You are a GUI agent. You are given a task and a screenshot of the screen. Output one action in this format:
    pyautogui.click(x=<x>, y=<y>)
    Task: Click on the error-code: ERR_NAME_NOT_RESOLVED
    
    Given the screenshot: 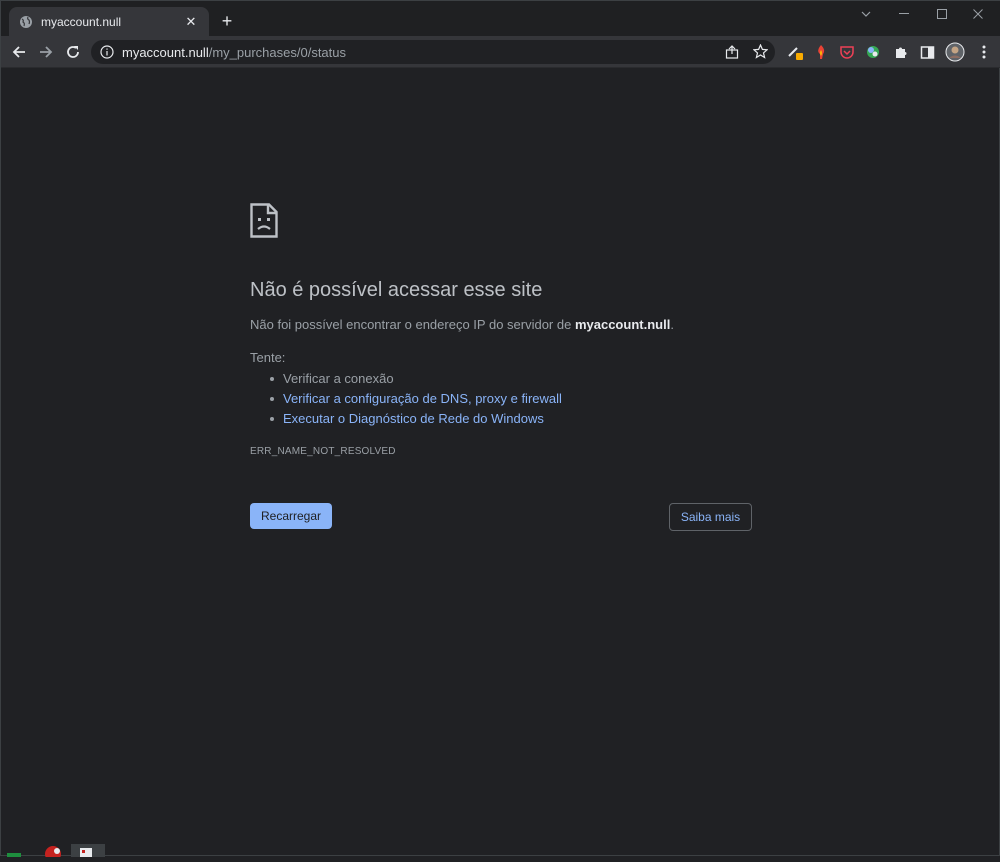 What is the action you would take?
    pyautogui.click(x=323, y=451)
    